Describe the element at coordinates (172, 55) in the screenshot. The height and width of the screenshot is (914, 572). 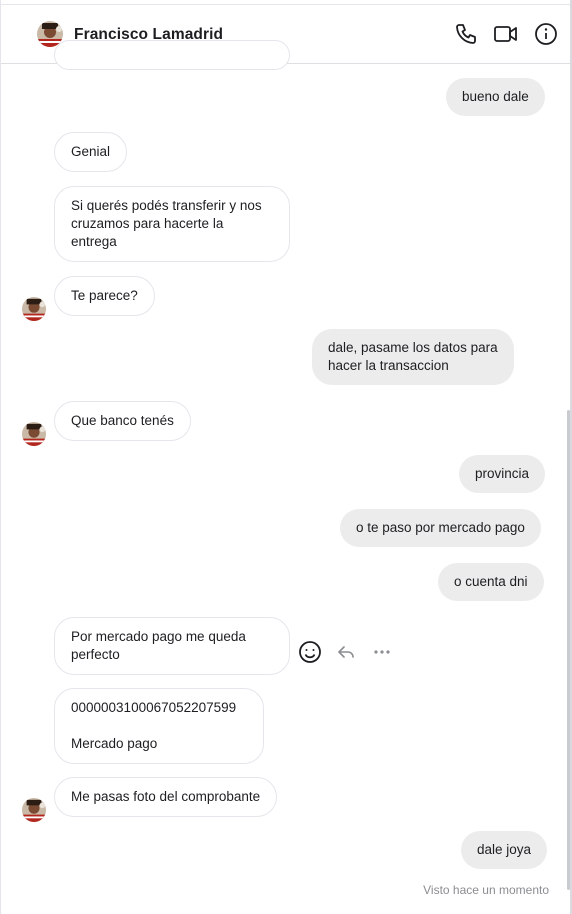
I see `message-bubble-cutoff` at that location.